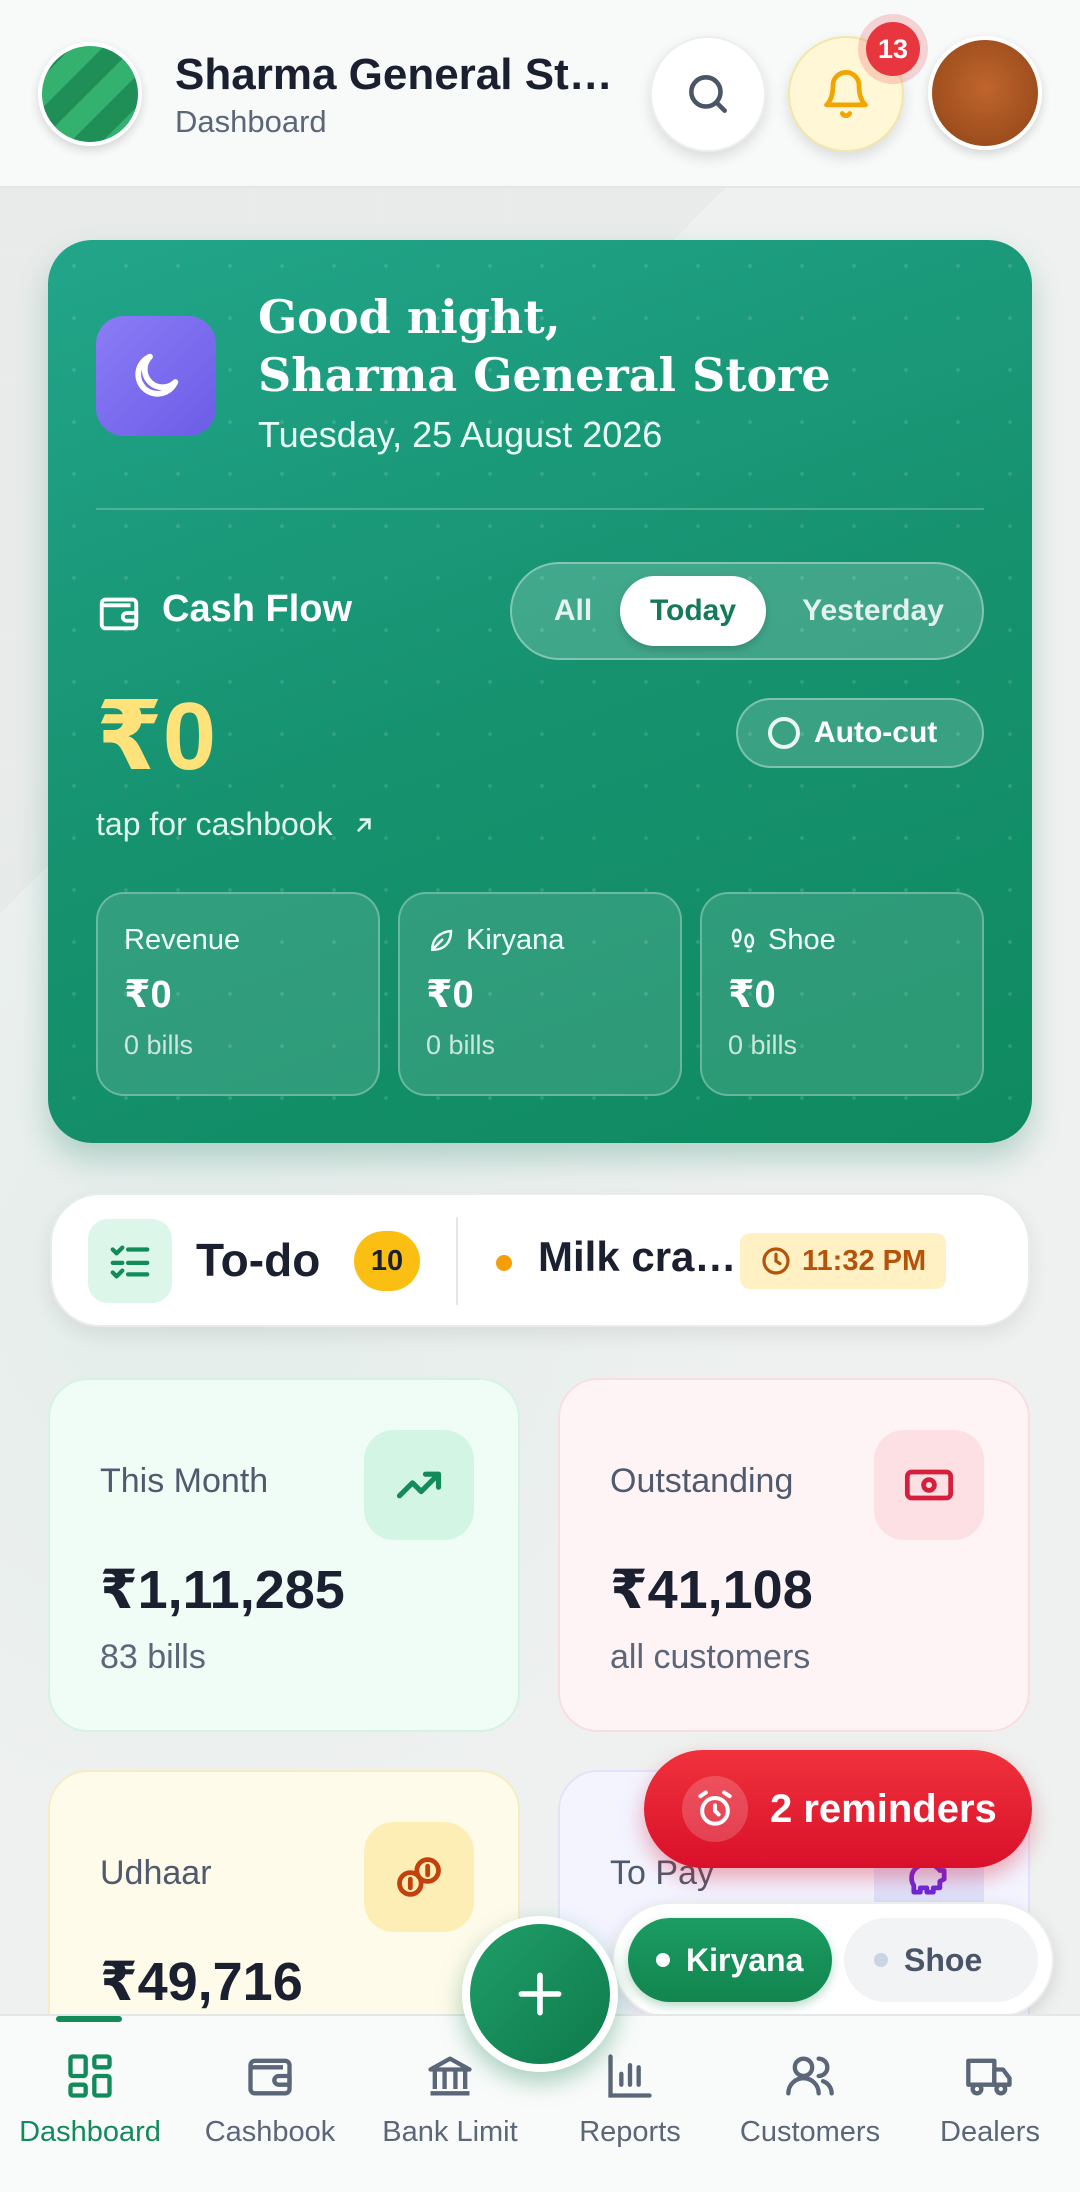 The image size is (1080, 2192). I want to click on shoe-bills: 0 bills, so click(763, 1045).